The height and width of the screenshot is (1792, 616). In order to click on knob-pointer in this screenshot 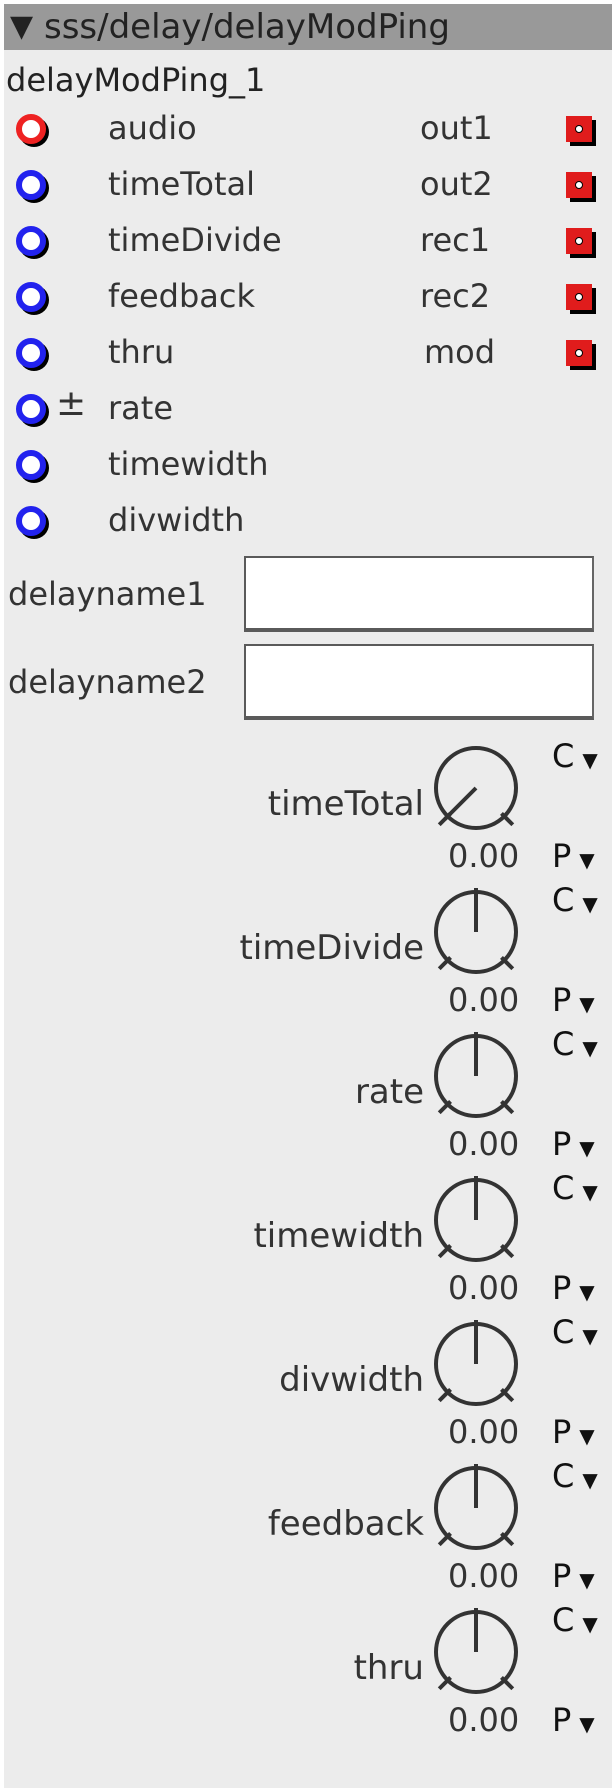, I will do `click(460, 803)`.